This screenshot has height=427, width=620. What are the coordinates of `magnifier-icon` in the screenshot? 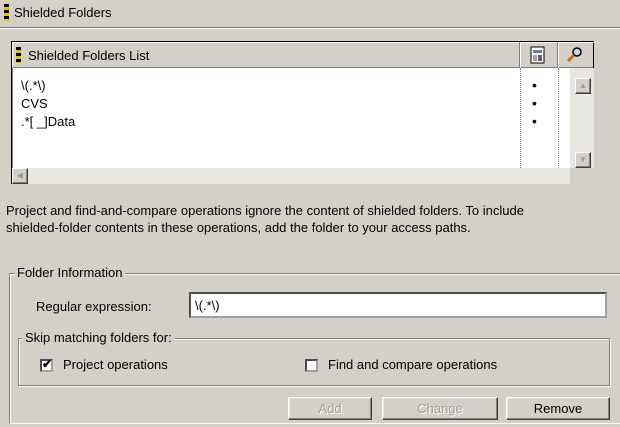 It's located at (574, 55).